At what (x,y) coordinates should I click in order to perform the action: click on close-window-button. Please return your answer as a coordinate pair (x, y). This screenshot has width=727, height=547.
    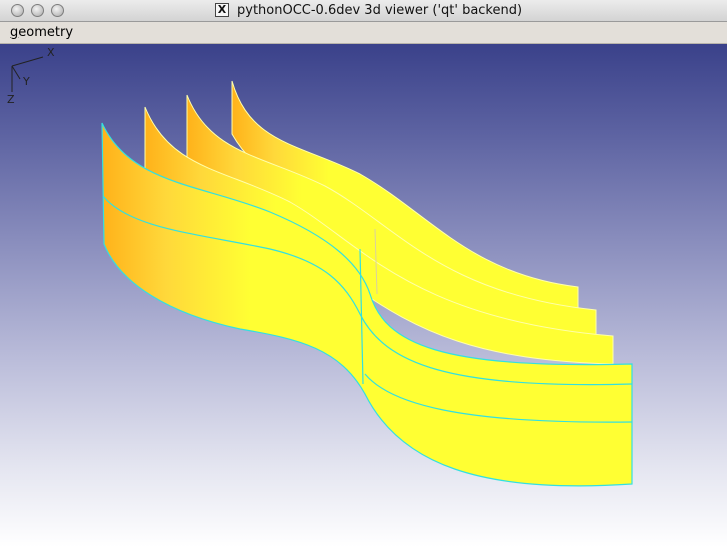
    Looking at the image, I should click on (17, 10).